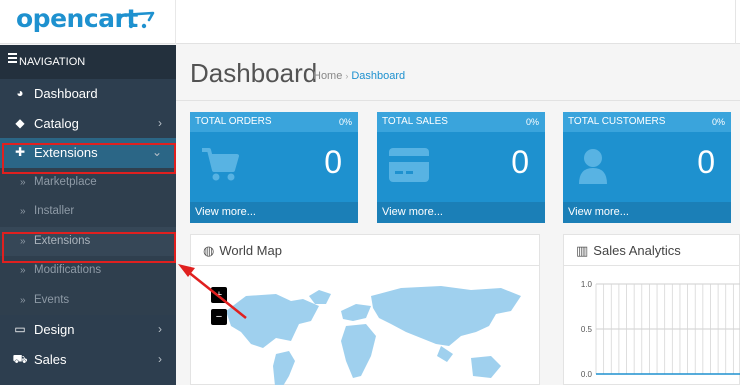  Describe the element at coordinates (212, 291) in the screenshot. I see `annotation-arrow` at that location.